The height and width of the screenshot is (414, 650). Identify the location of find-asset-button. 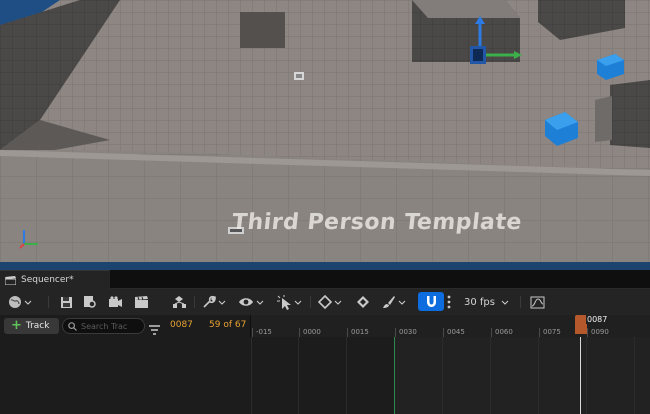
(90, 302).